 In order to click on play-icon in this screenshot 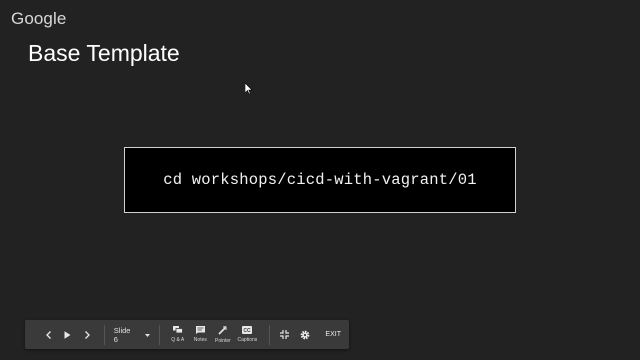, I will do `click(67, 334)`.